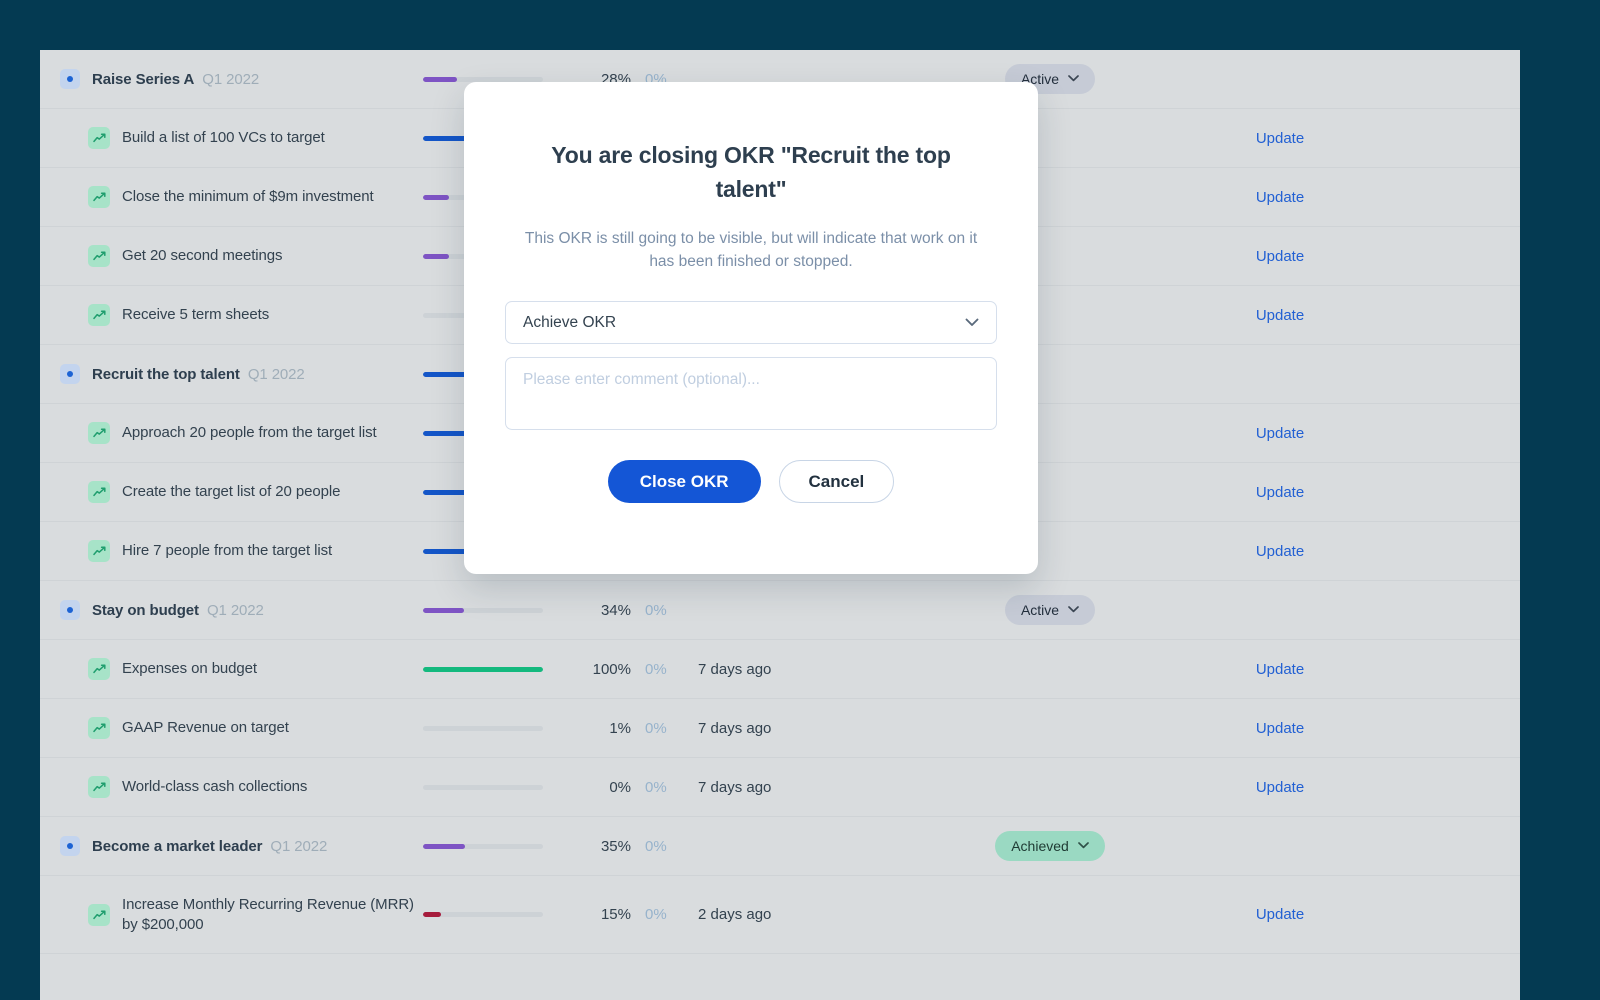 The height and width of the screenshot is (1000, 1600). Describe the element at coordinates (836, 481) in the screenshot. I see `cancel-button: Cancel` at that location.